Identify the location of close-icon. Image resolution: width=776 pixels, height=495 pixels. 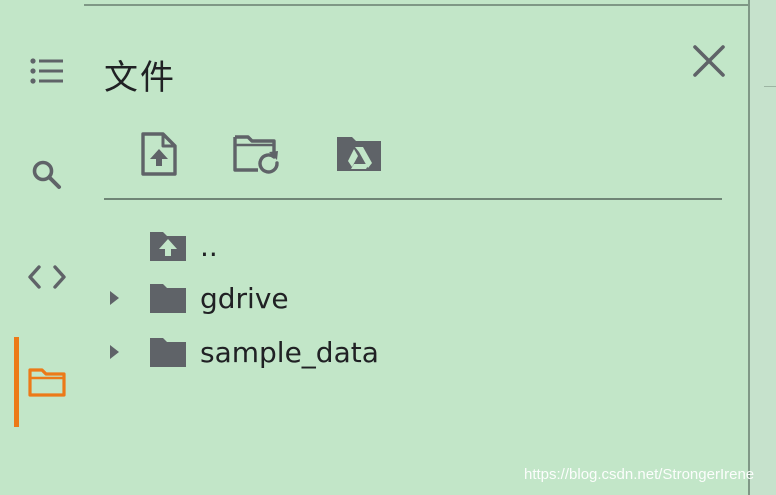
(709, 61).